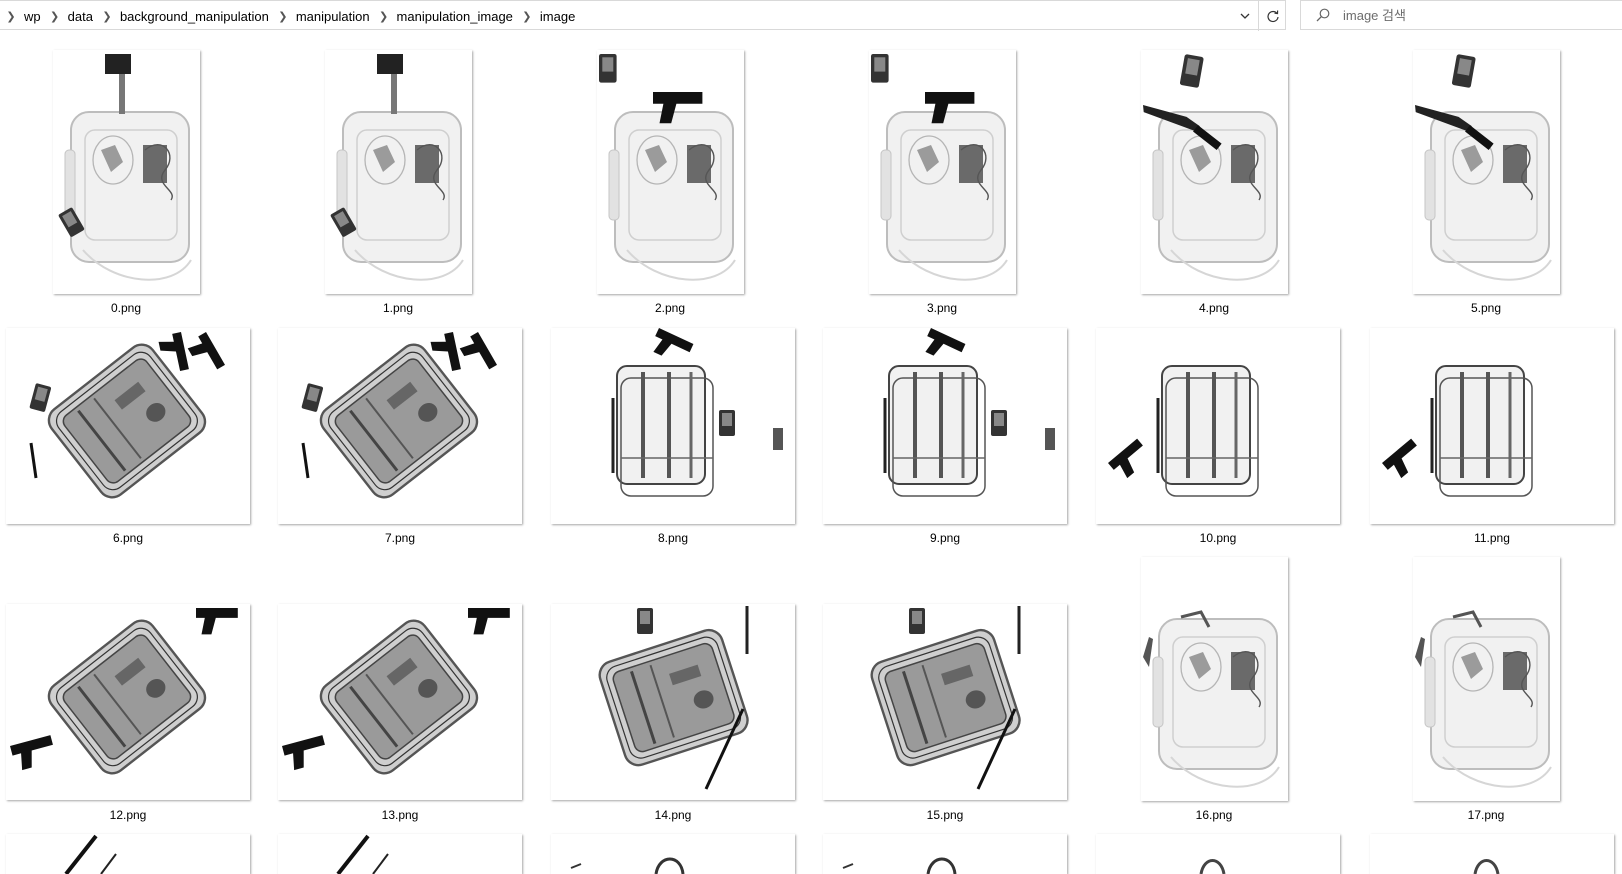 The width and height of the screenshot is (1622, 874). Describe the element at coordinates (455, 16) in the screenshot. I see `breadcrumb-item-manipulation-image: manipulation_image` at that location.